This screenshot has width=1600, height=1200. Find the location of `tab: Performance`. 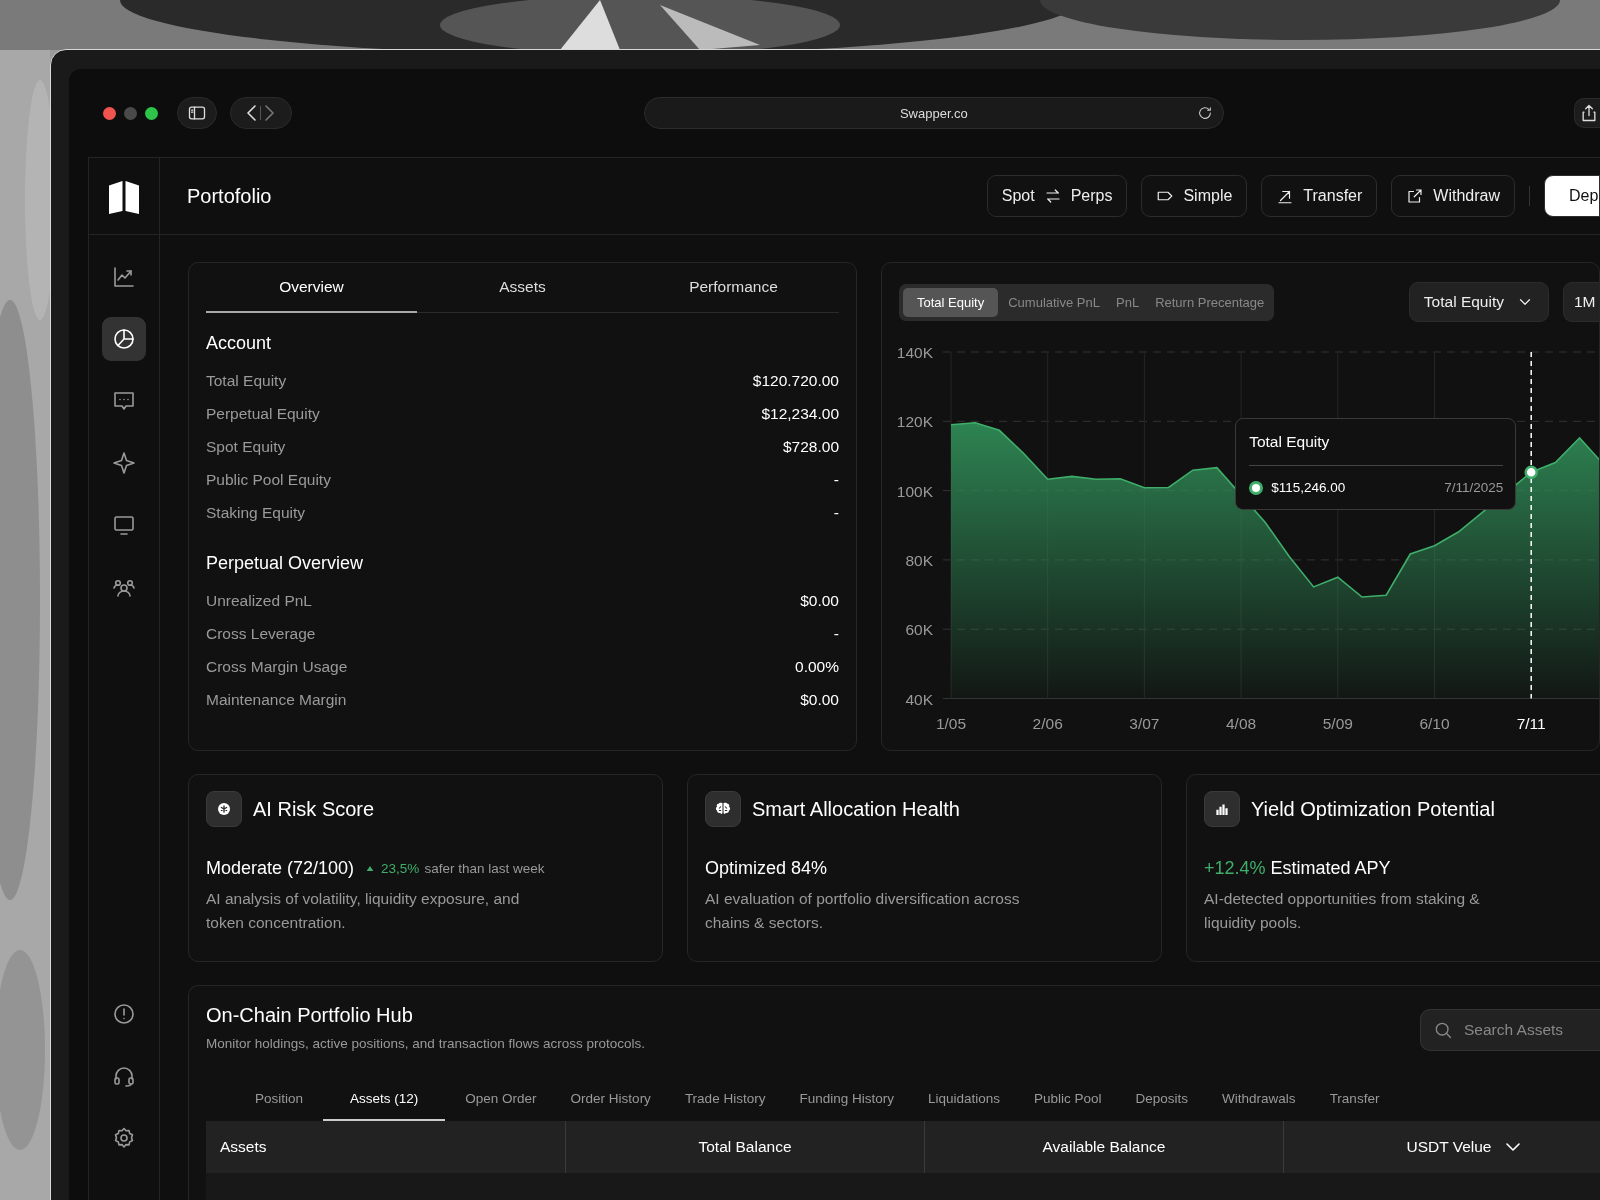

tab: Performance is located at coordinates (733, 288).